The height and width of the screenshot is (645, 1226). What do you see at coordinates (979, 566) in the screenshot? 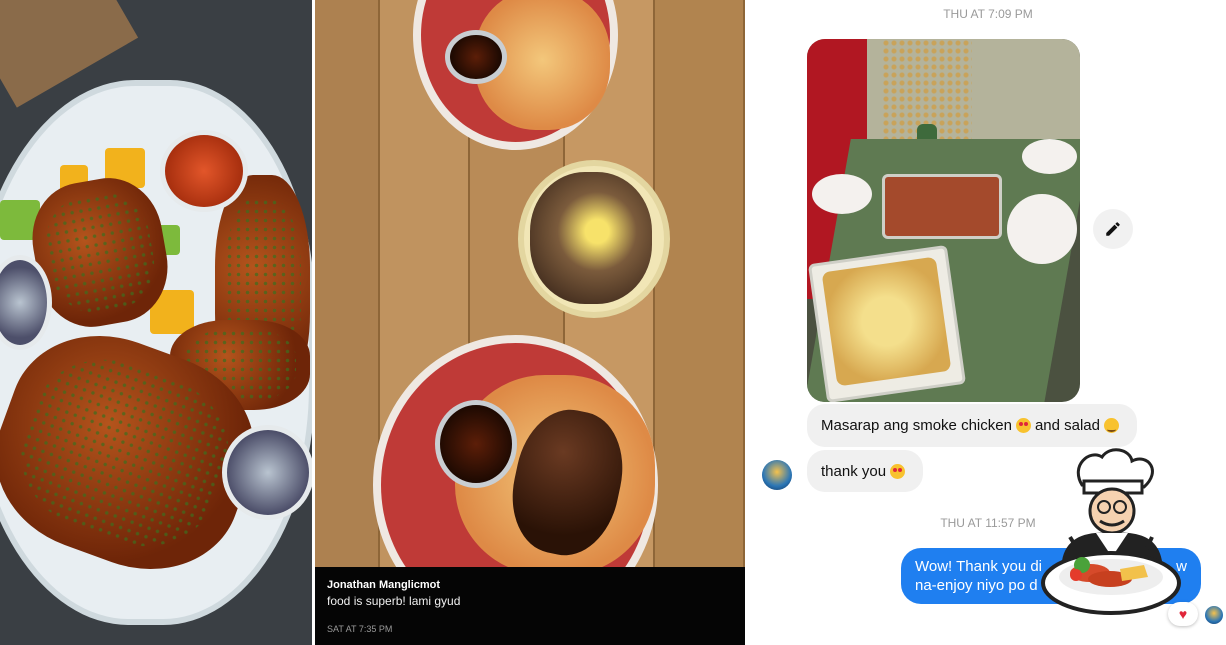
I see `message-text: Wow! Thank you di` at bounding box center [979, 566].